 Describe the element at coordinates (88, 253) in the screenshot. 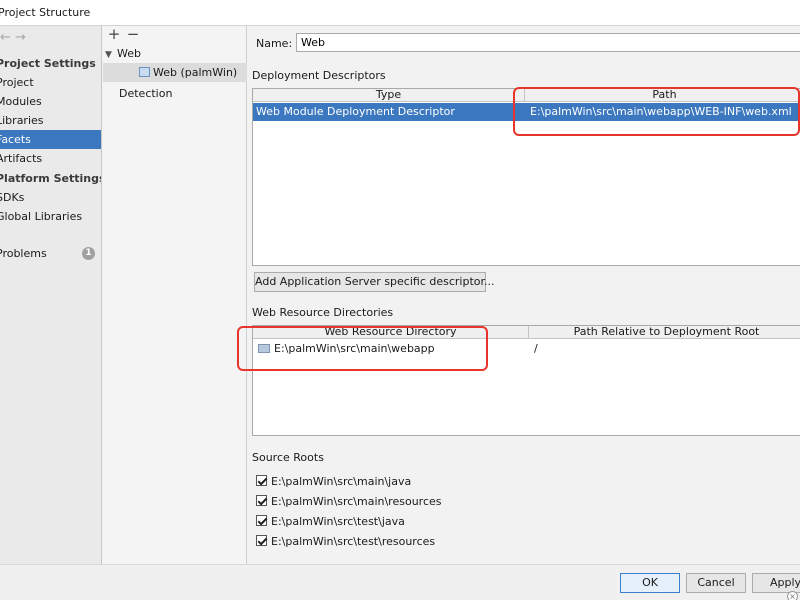

I see `problems-count-badge: 1` at that location.